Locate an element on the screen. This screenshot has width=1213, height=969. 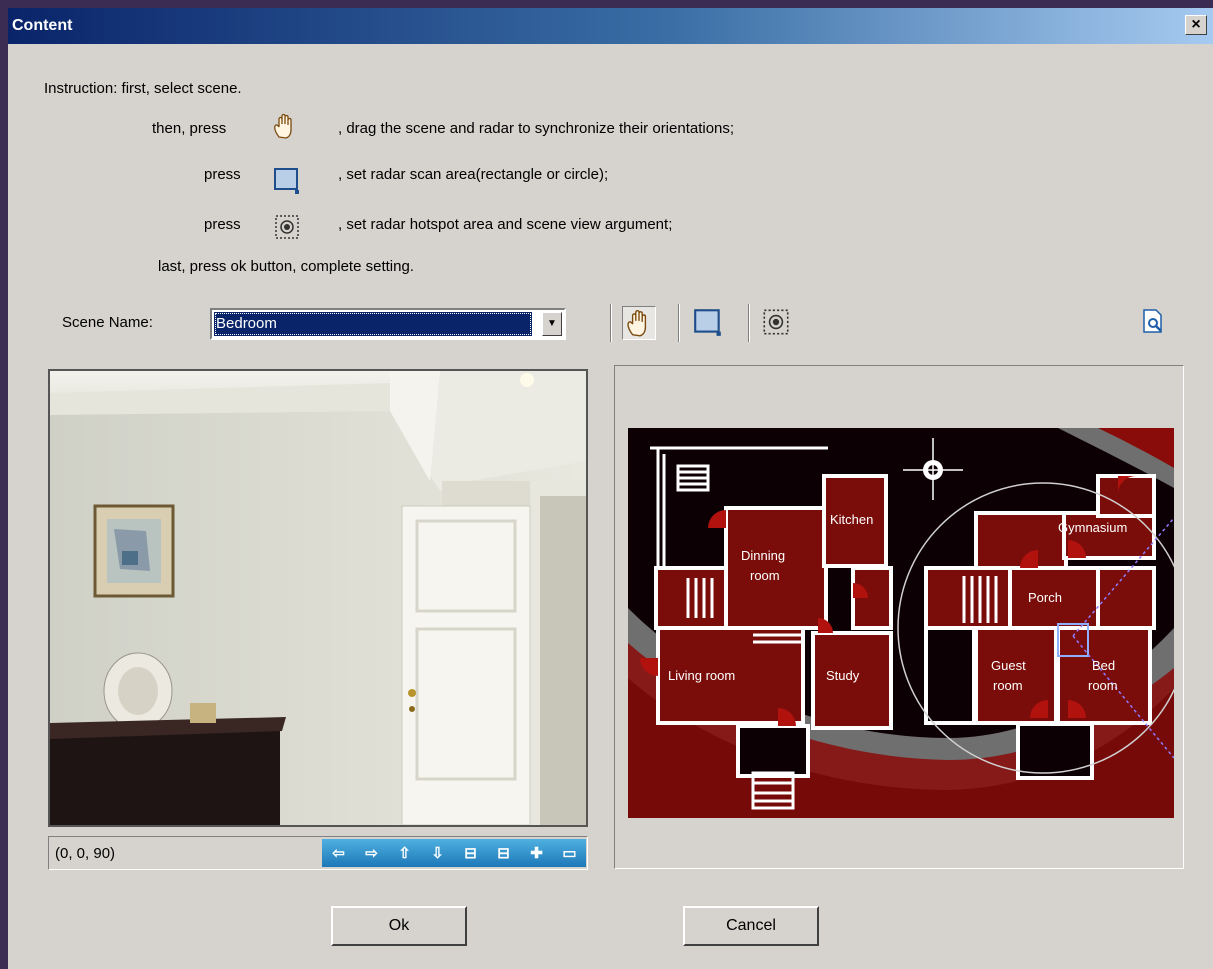
room-label-bed-2: room is located at coordinates (1103, 685).